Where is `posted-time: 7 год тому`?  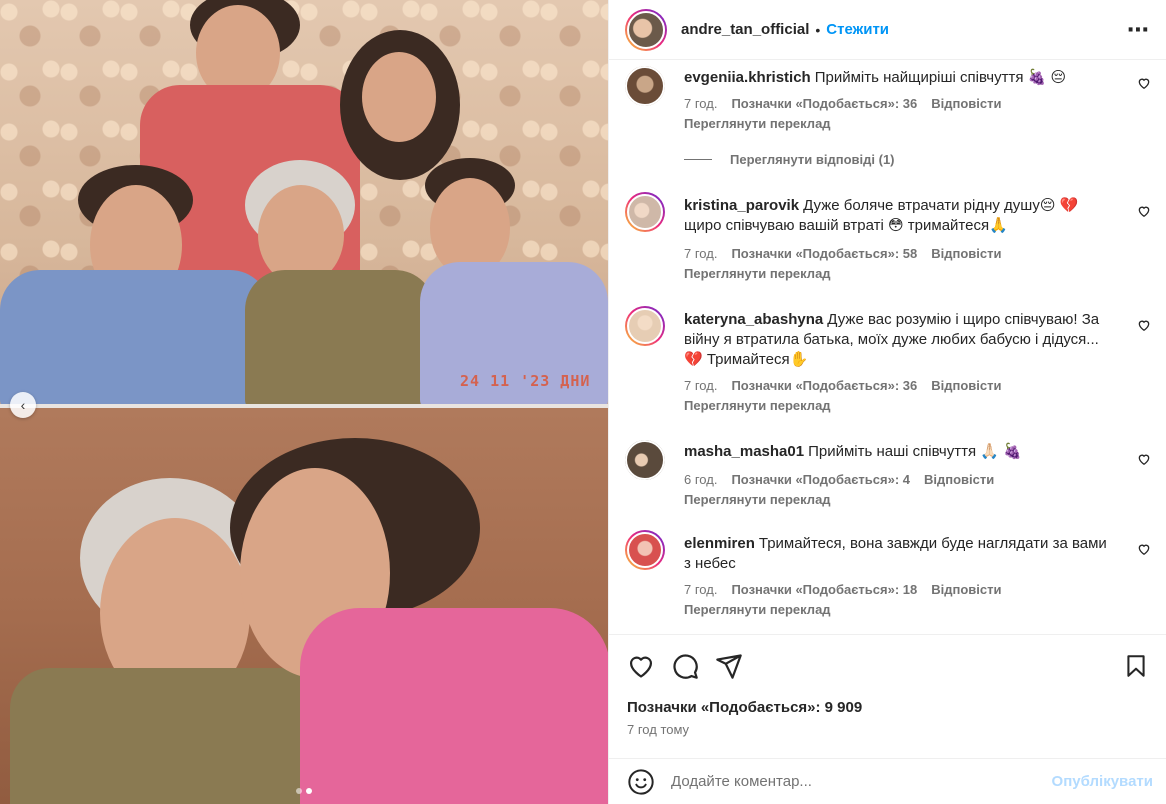 posted-time: 7 год тому is located at coordinates (658, 729).